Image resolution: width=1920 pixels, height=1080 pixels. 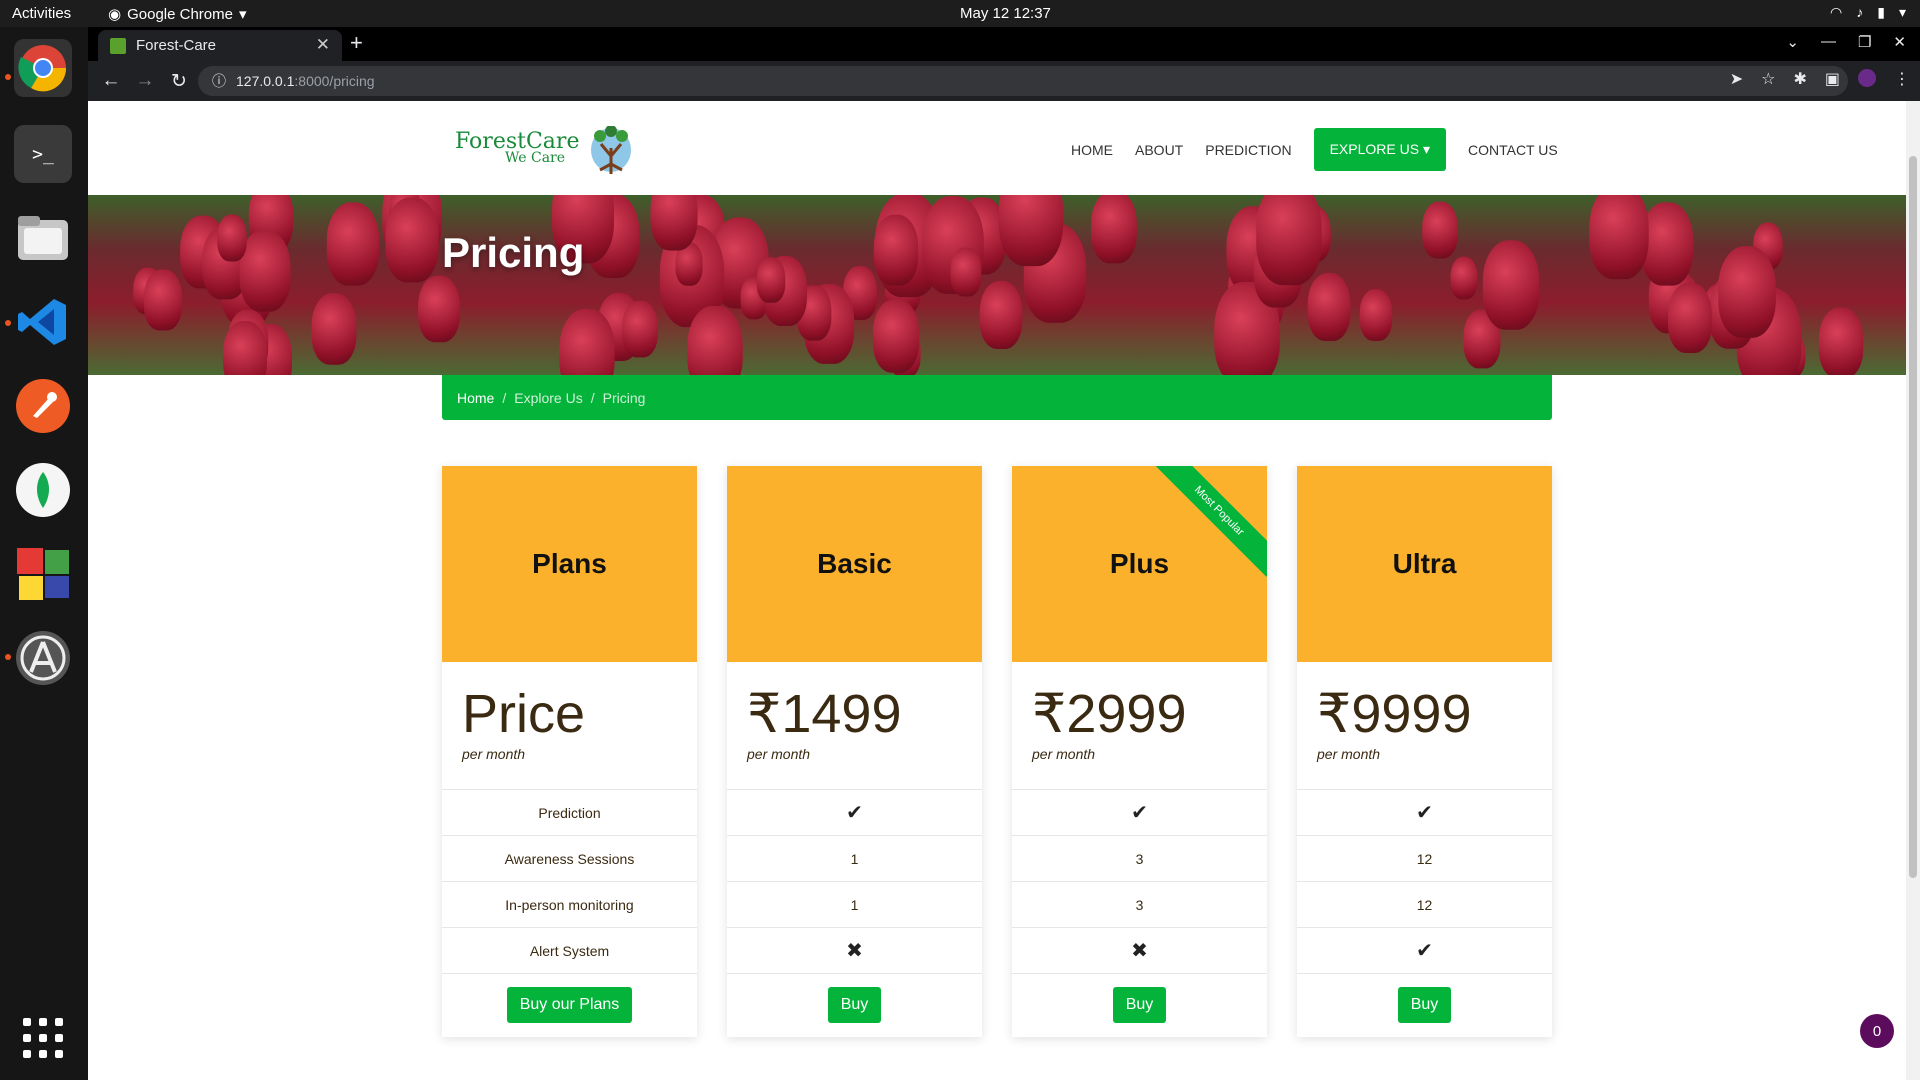 I want to click on scrollbar-thumb, so click(x=1913, y=517).